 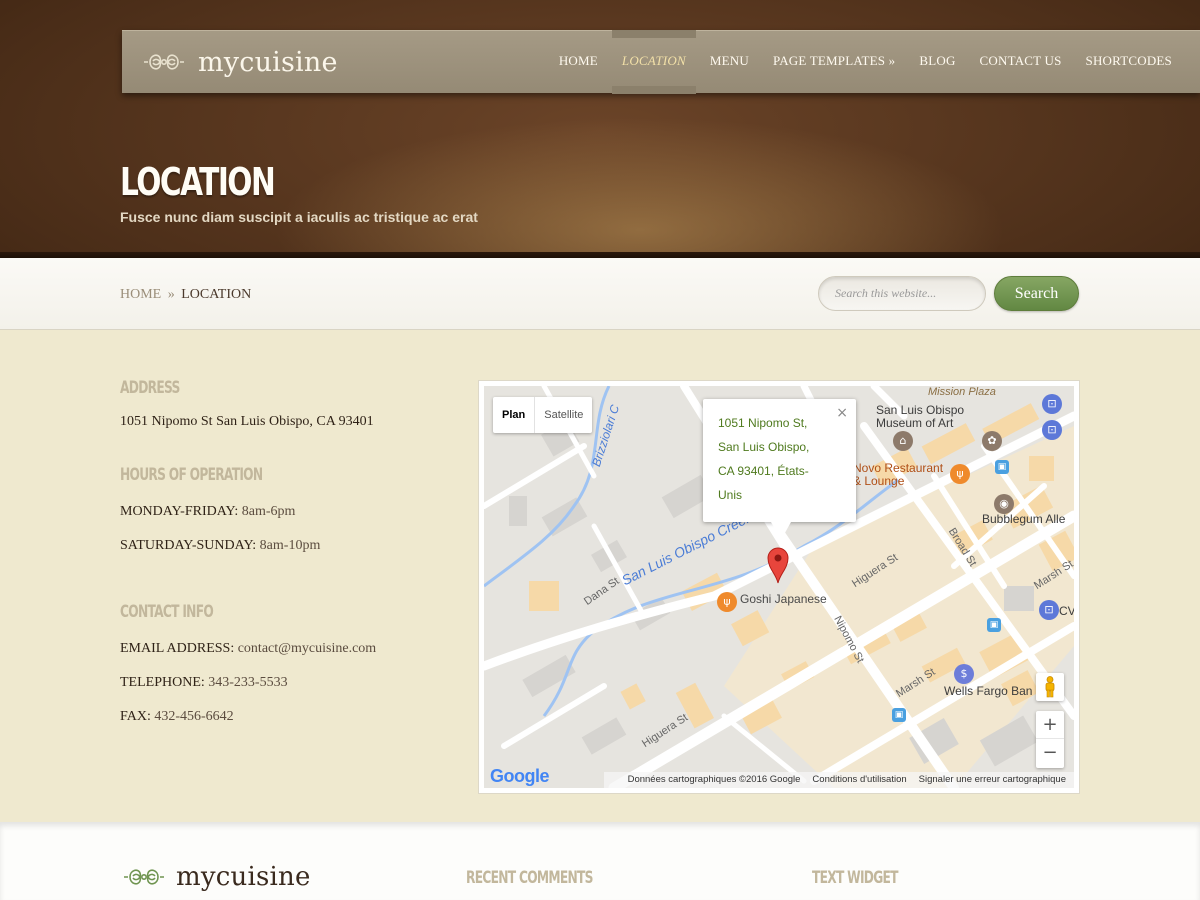 What do you see at coordinates (191, 475) in the screenshot?
I see `hours-heading: HOURS OF OPERATION` at bounding box center [191, 475].